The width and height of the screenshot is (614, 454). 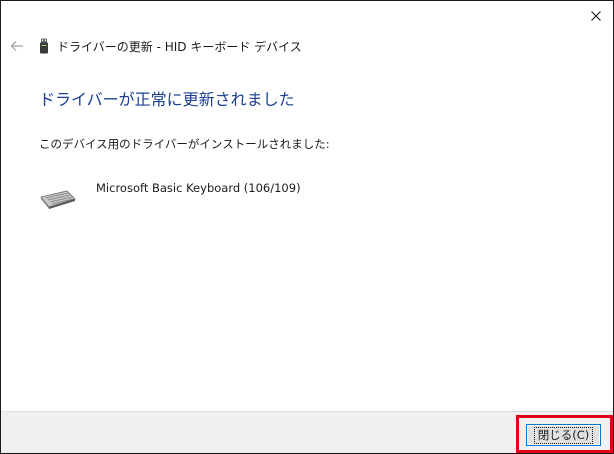 What do you see at coordinates (198, 188) in the screenshot?
I see `device-name-label: Microsoft Basic Keyboard (106/109)` at bounding box center [198, 188].